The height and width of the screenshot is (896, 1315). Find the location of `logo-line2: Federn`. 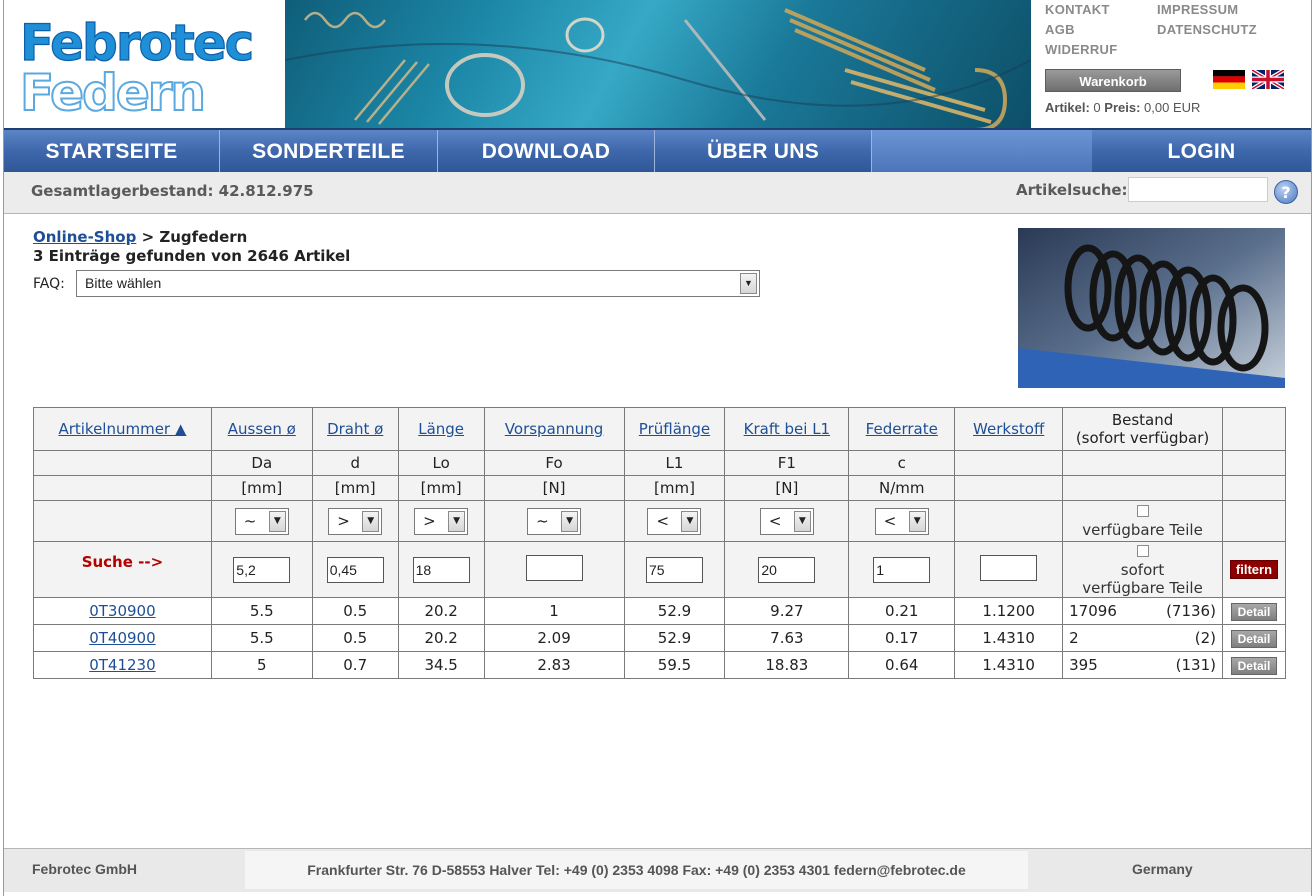

logo-line2: Federn is located at coordinates (112, 91).